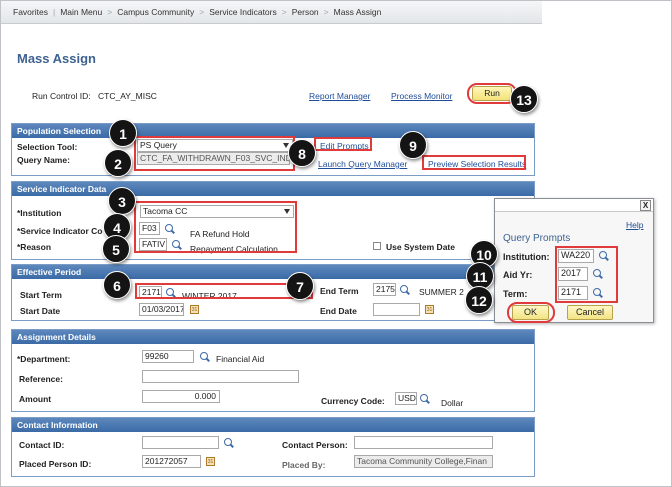  I want to click on currency-desc: Dollar, so click(452, 403).